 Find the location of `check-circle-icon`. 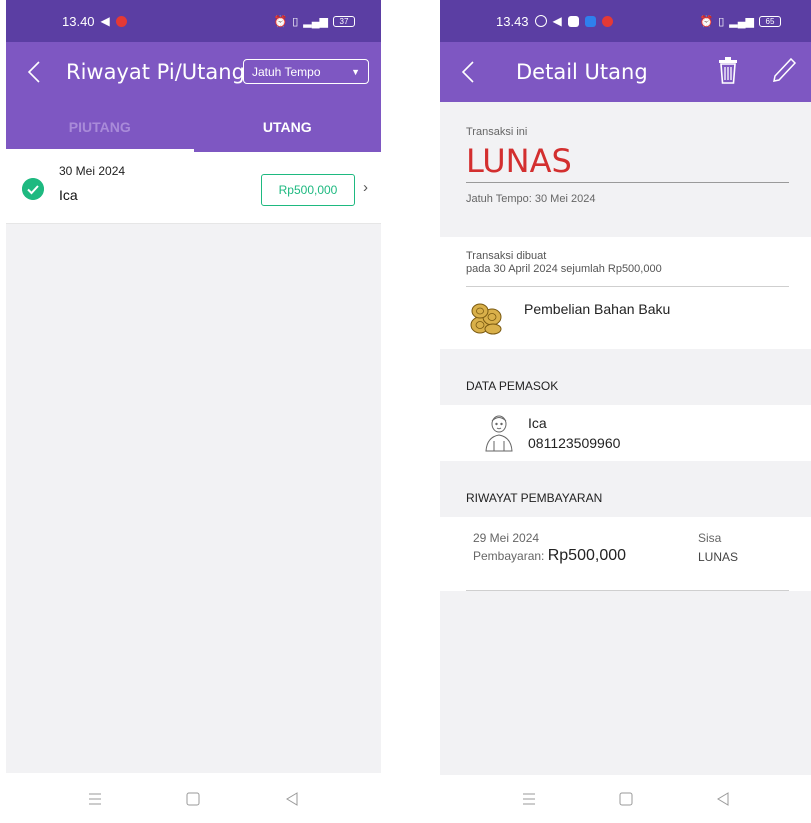

check-circle-icon is located at coordinates (33, 189).